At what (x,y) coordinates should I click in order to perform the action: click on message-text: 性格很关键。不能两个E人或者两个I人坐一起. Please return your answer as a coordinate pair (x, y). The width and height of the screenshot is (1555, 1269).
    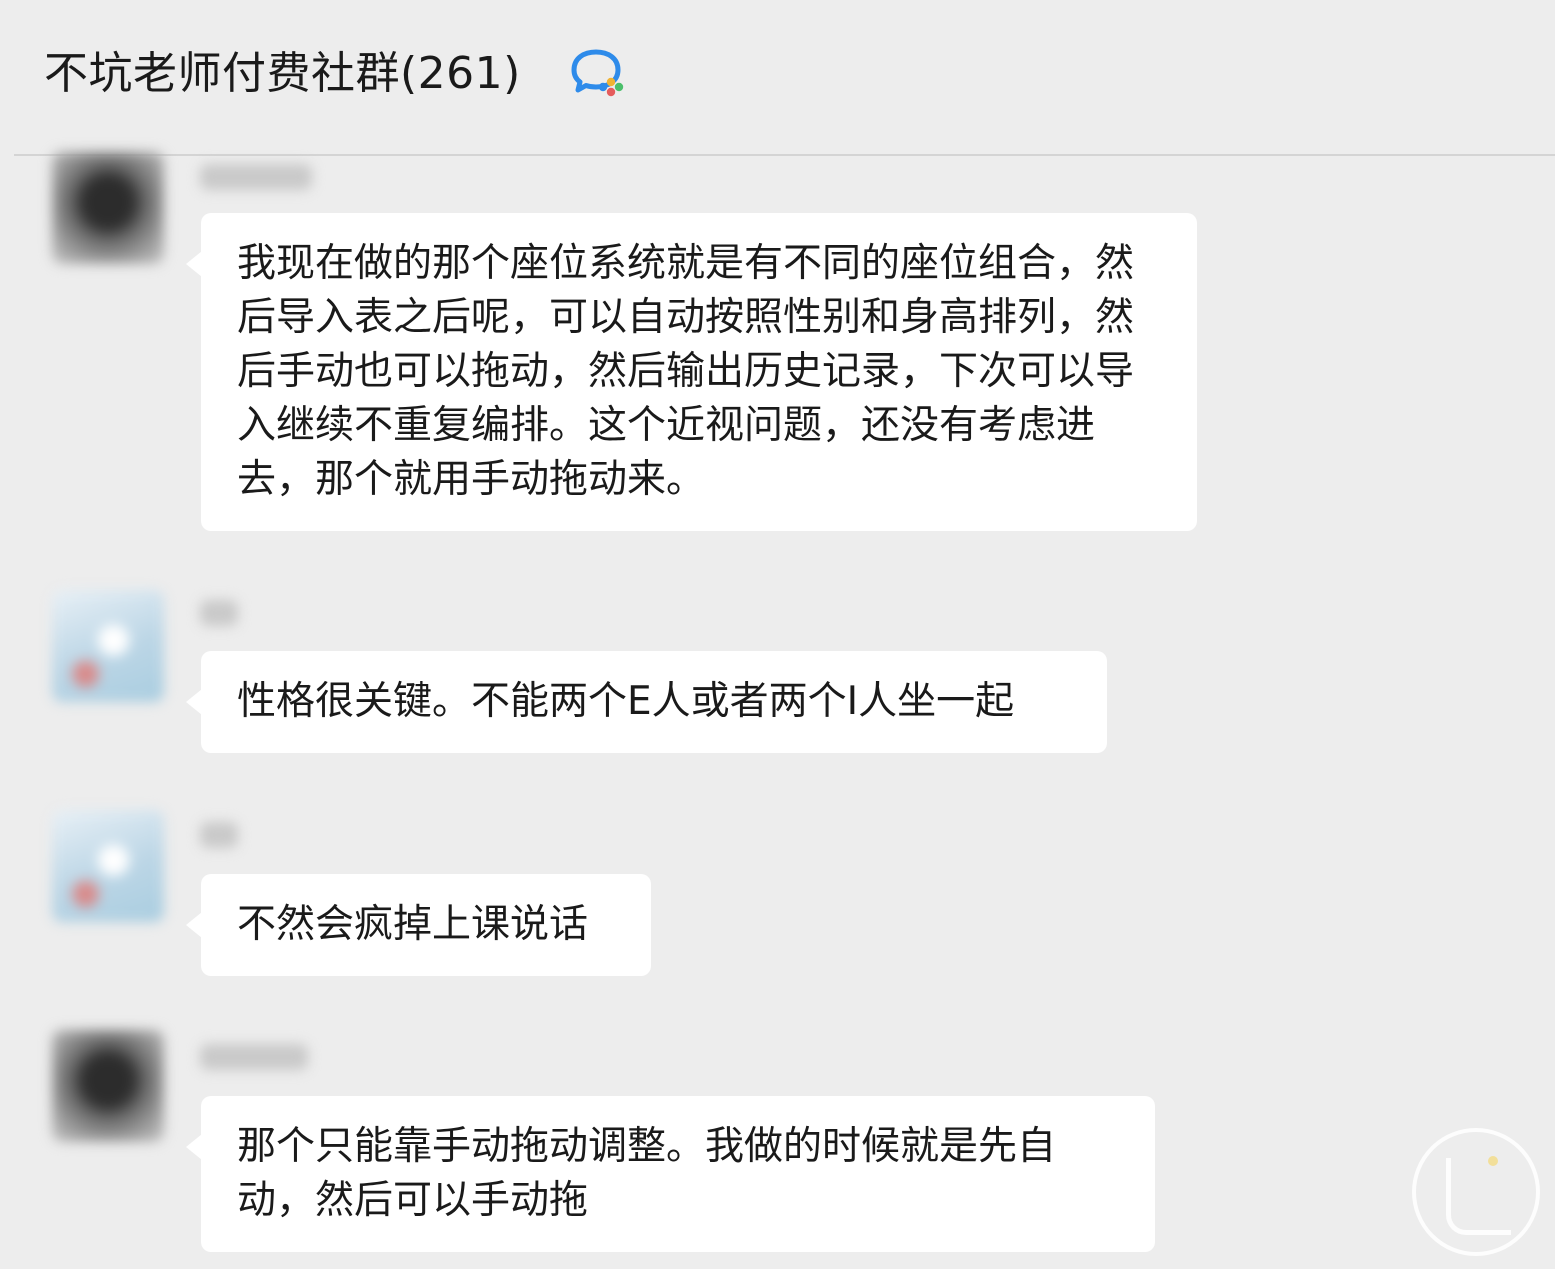
    Looking at the image, I should click on (626, 701).